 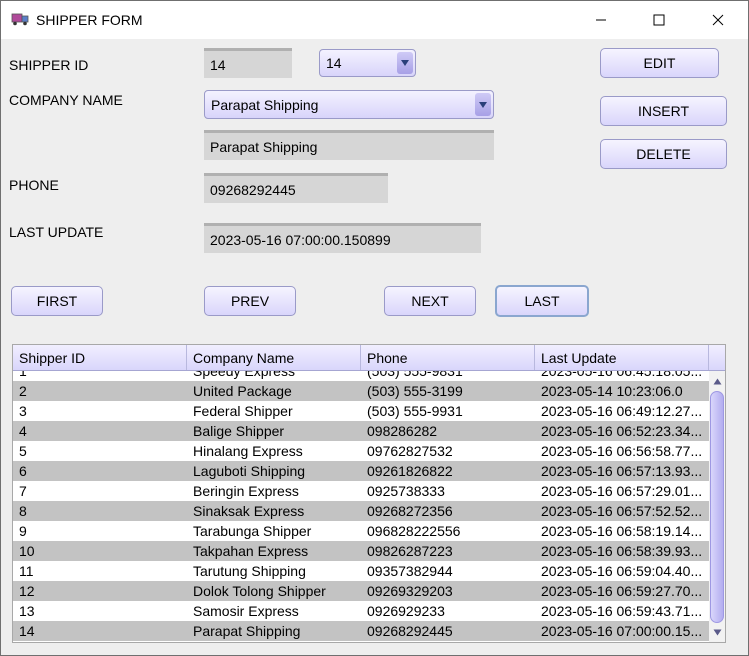 I want to click on close-button, so click(x=718, y=20).